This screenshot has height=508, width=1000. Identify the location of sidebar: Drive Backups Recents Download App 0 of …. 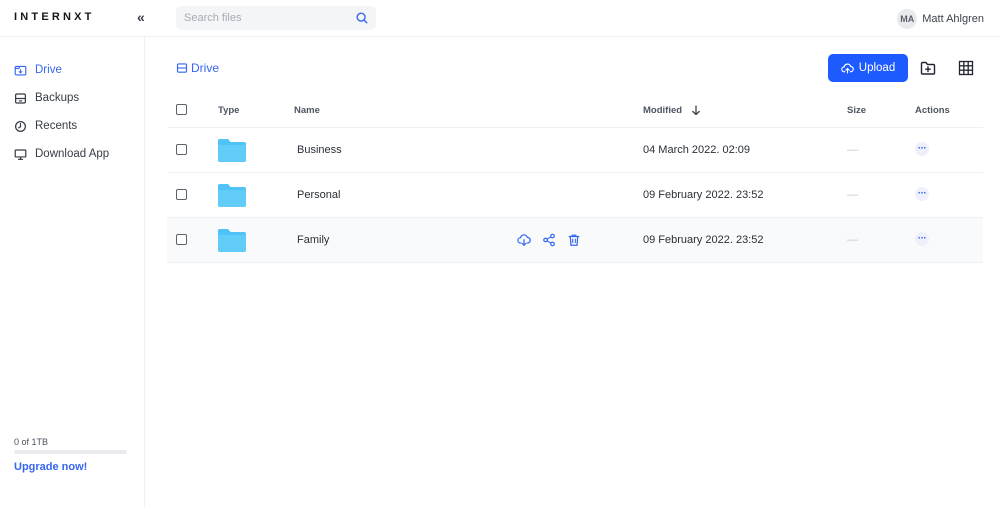
(72, 272).